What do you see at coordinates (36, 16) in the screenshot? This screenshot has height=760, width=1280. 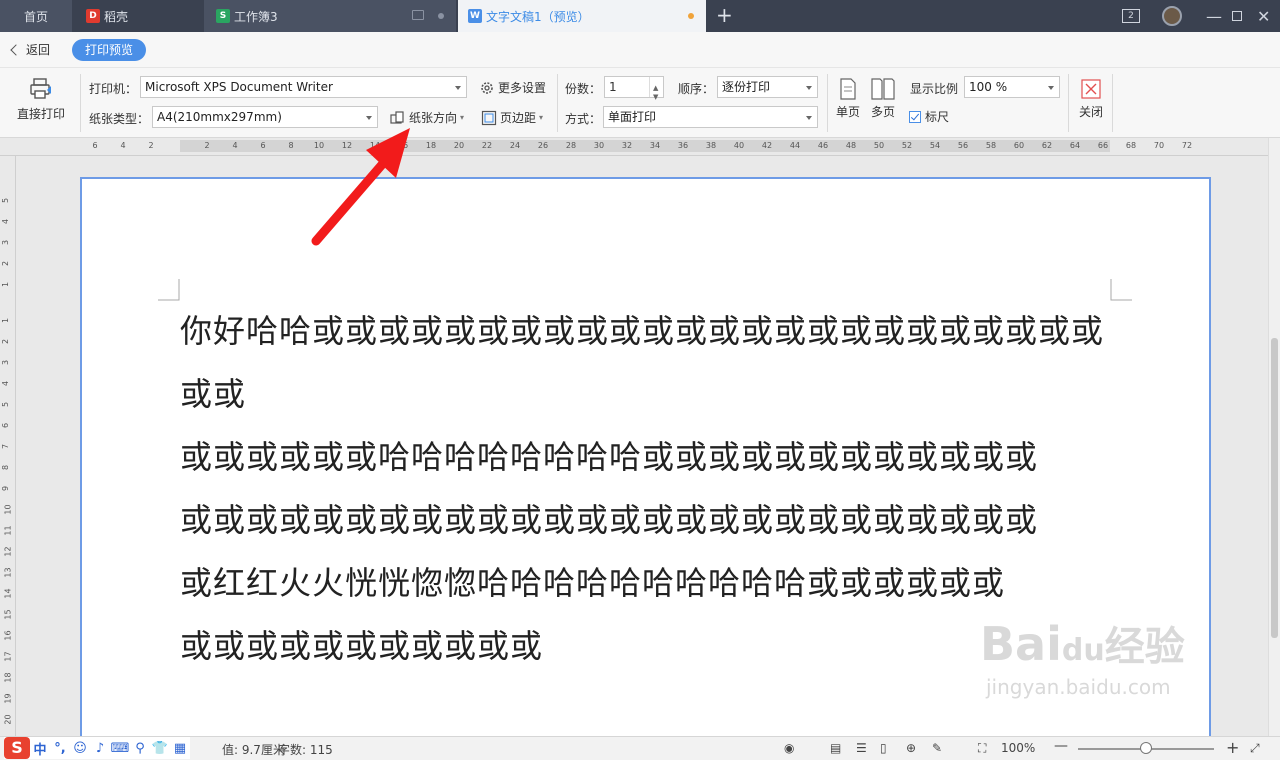 I see `tab-home: 首页` at bounding box center [36, 16].